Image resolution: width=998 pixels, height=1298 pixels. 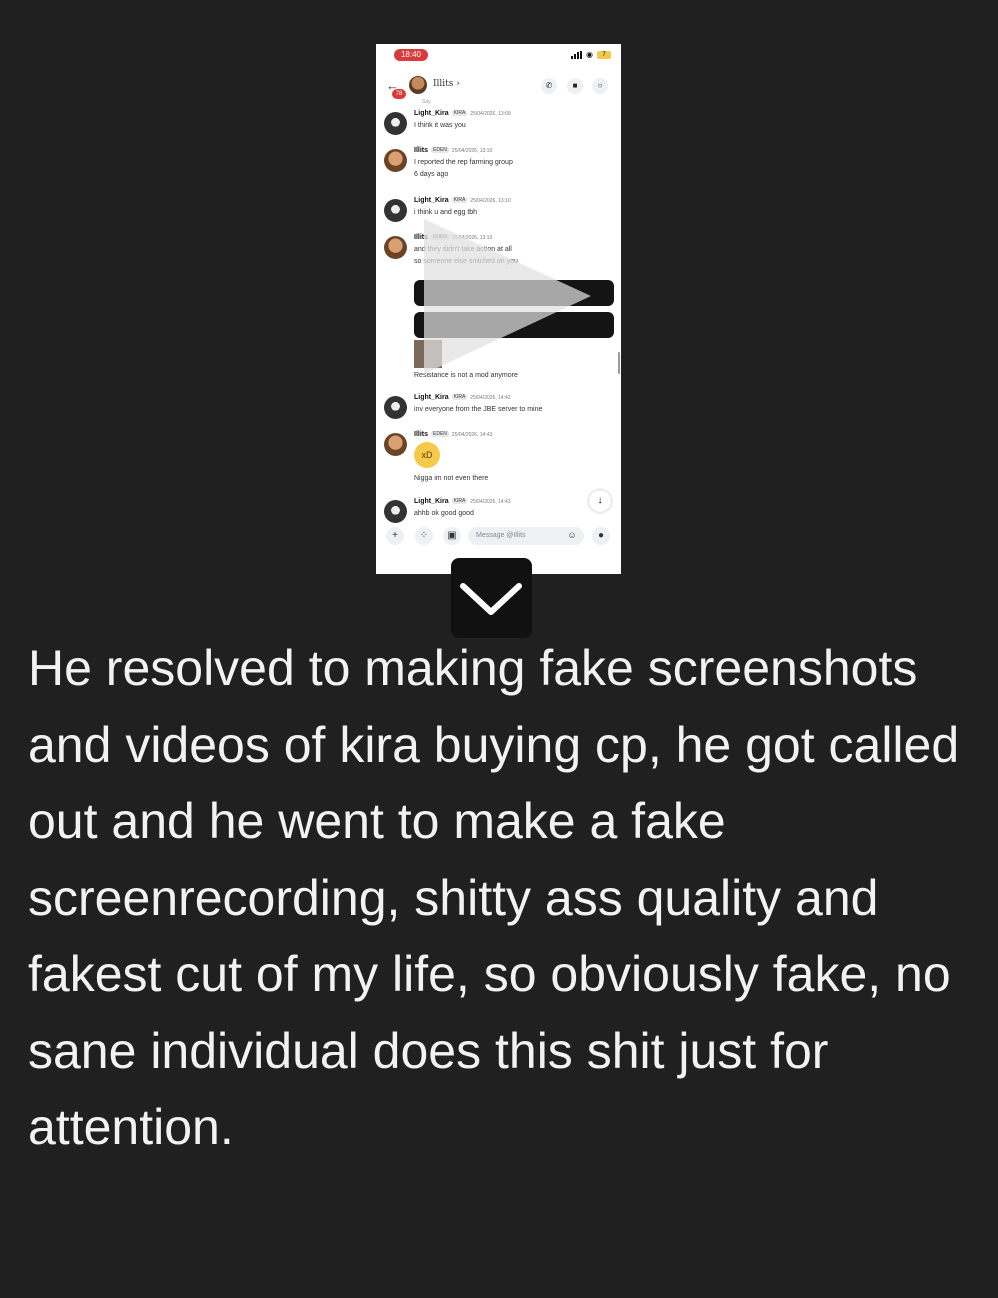 I want to click on battery-icon: 7, so click(x=604, y=54).